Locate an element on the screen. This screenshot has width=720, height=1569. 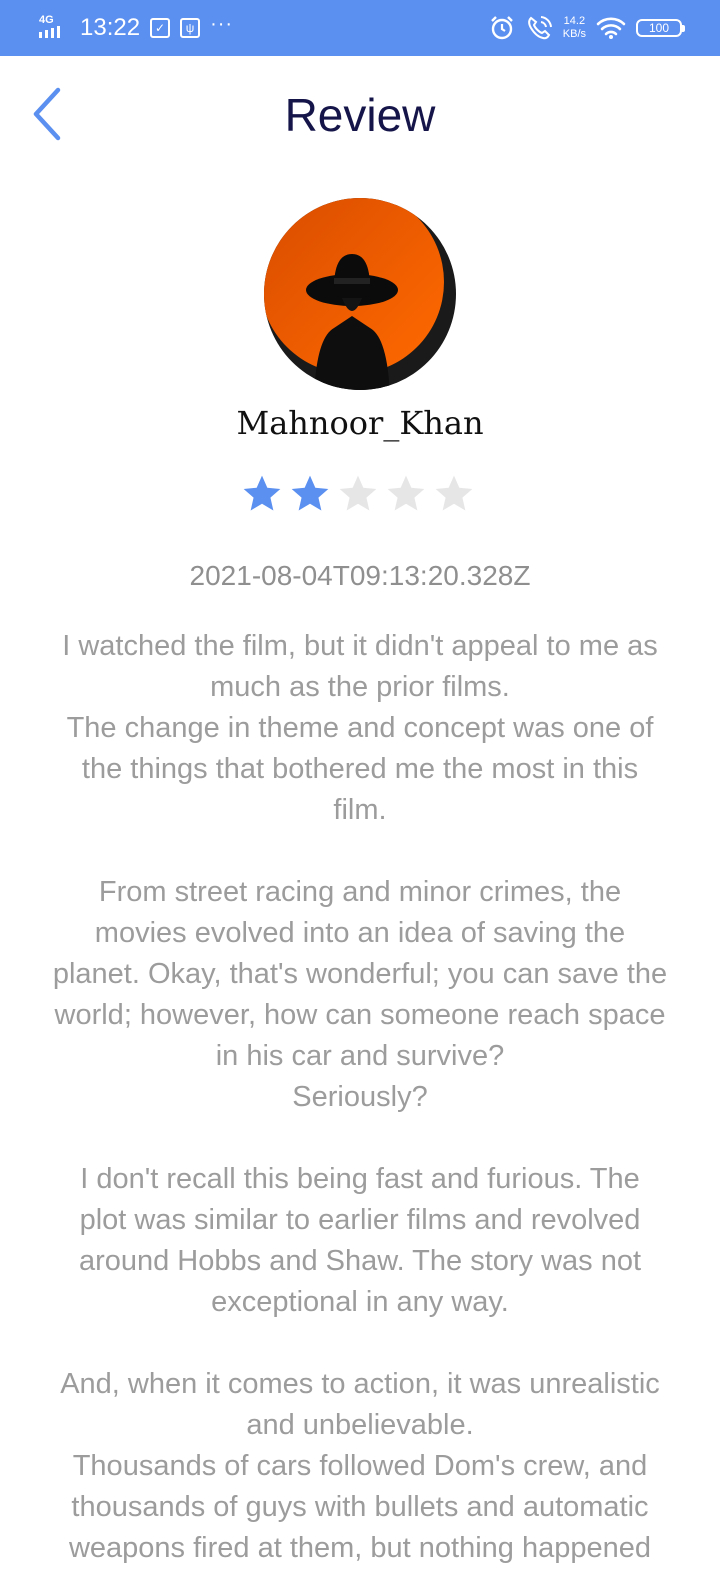
more-notifications-icon: ··· is located at coordinates (222, 23).